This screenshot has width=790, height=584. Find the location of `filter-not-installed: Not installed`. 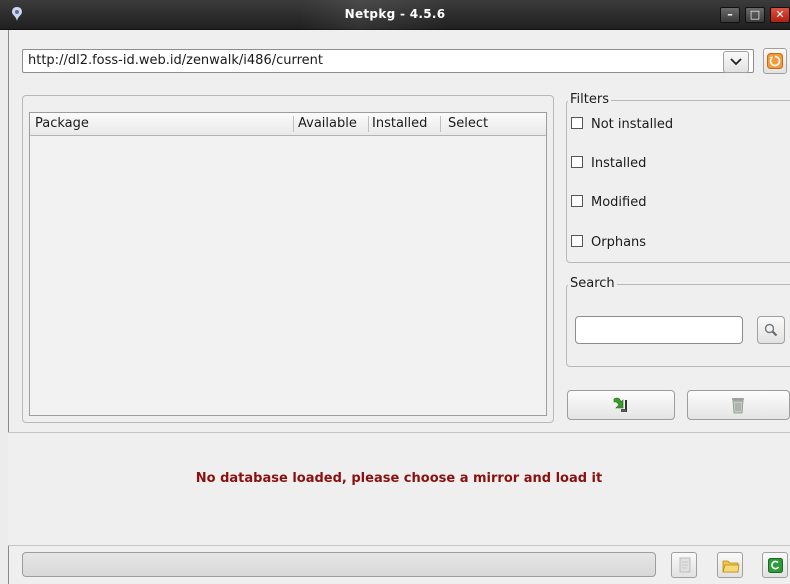

filter-not-installed: Not installed is located at coordinates (622, 125).